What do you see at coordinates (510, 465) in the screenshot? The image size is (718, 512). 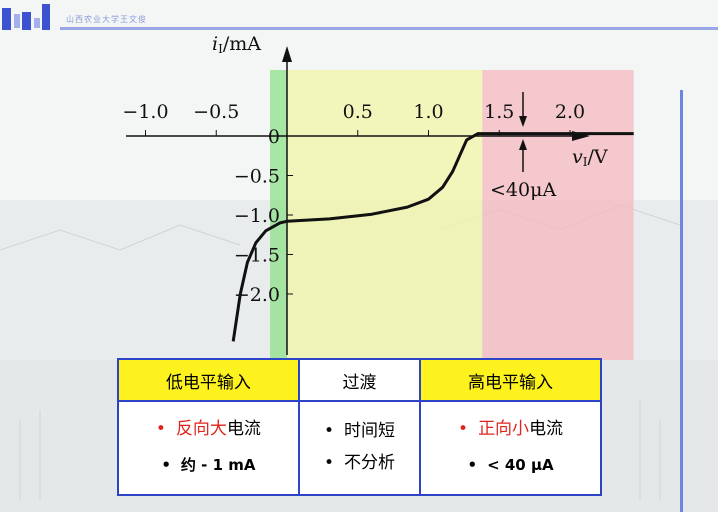 I see `high-input-line-2: • < 40 μA` at bounding box center [510, 465].